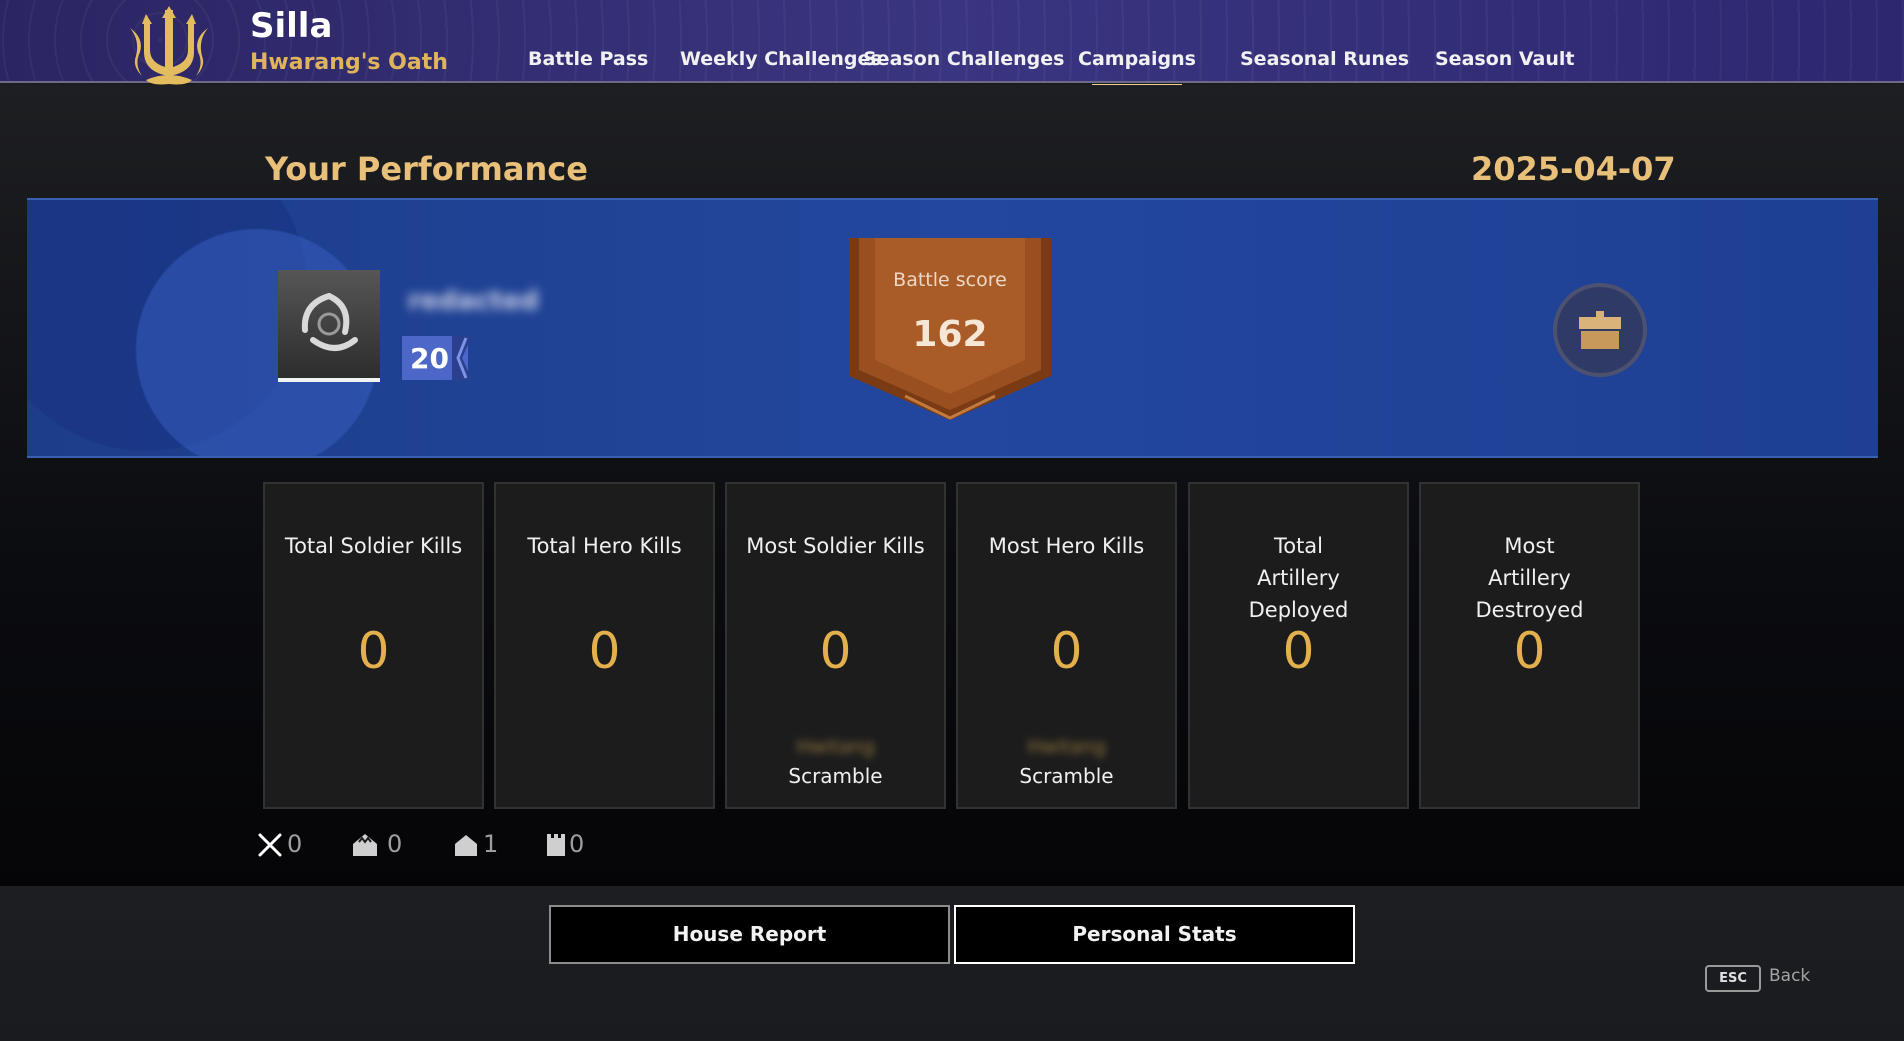 The width and height of the screenshot is (1904, 1041). I want to click on personal-stats-button: Personal Stats, so click(1154, 934).